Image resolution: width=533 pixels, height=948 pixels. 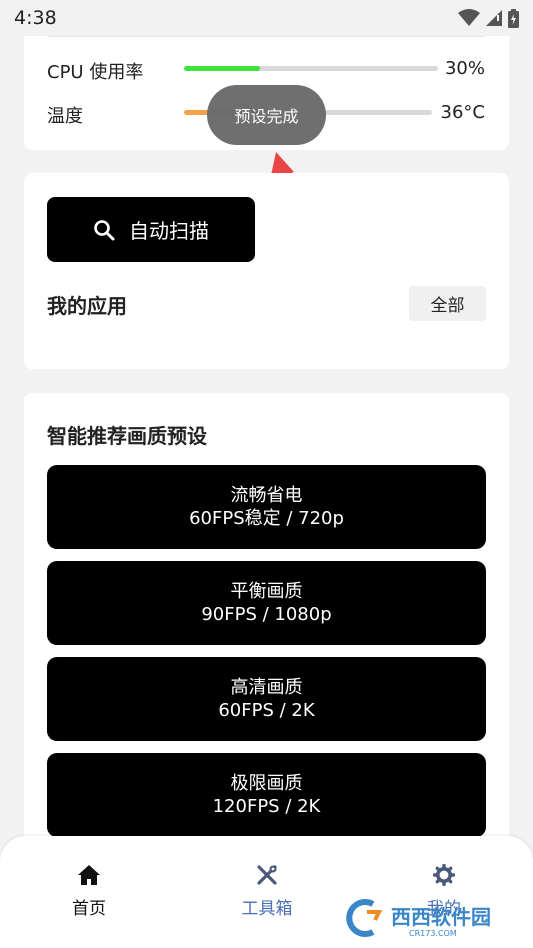 What do you see at coordinates (65, 116) in the screenshot?
I see `temperature-label: 温度` at bounding box center [65, 116].